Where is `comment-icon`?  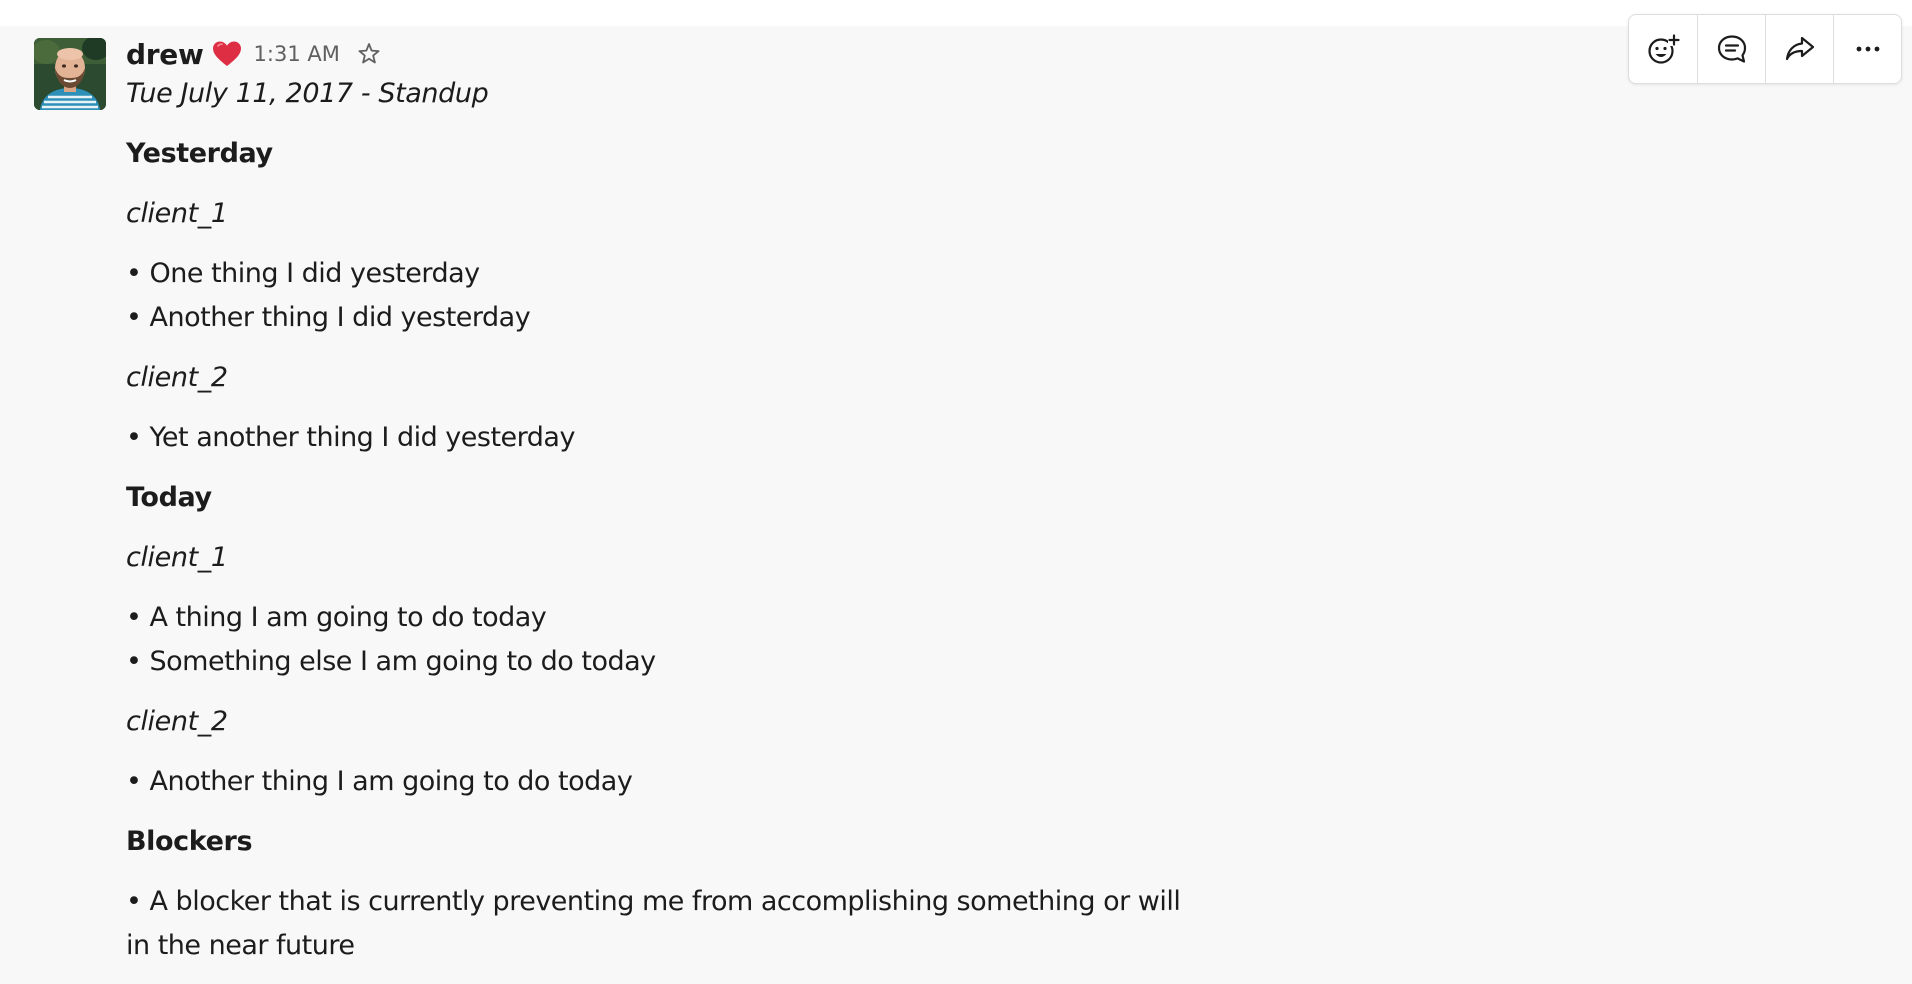 comment-icon is located at coordinates (1731, 49).